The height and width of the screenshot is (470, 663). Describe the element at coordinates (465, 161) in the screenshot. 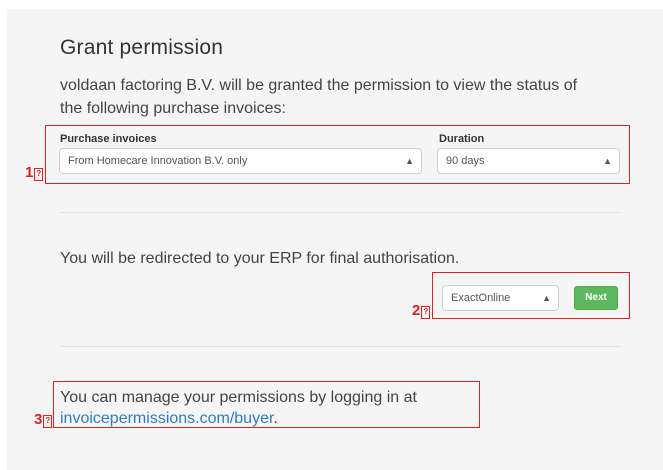

I see `duration-value: 90 days` at that location.